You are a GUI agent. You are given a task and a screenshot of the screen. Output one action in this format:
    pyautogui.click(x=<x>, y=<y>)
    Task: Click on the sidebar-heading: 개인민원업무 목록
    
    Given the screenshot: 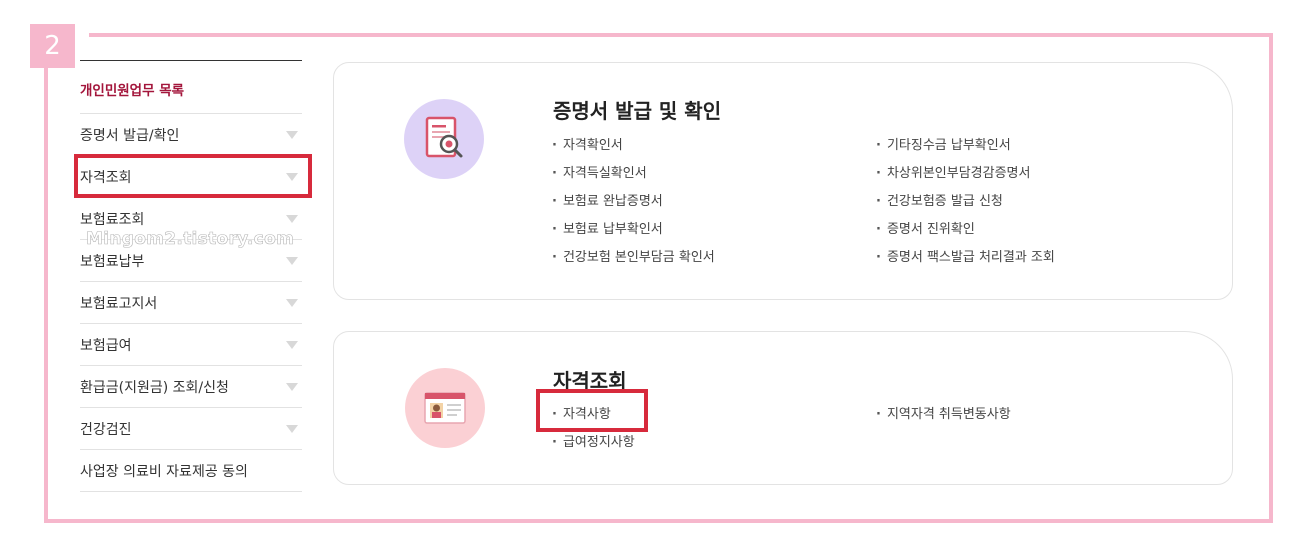 What is the action you would take?
    pyautogui.click(x=191, y=87)
    